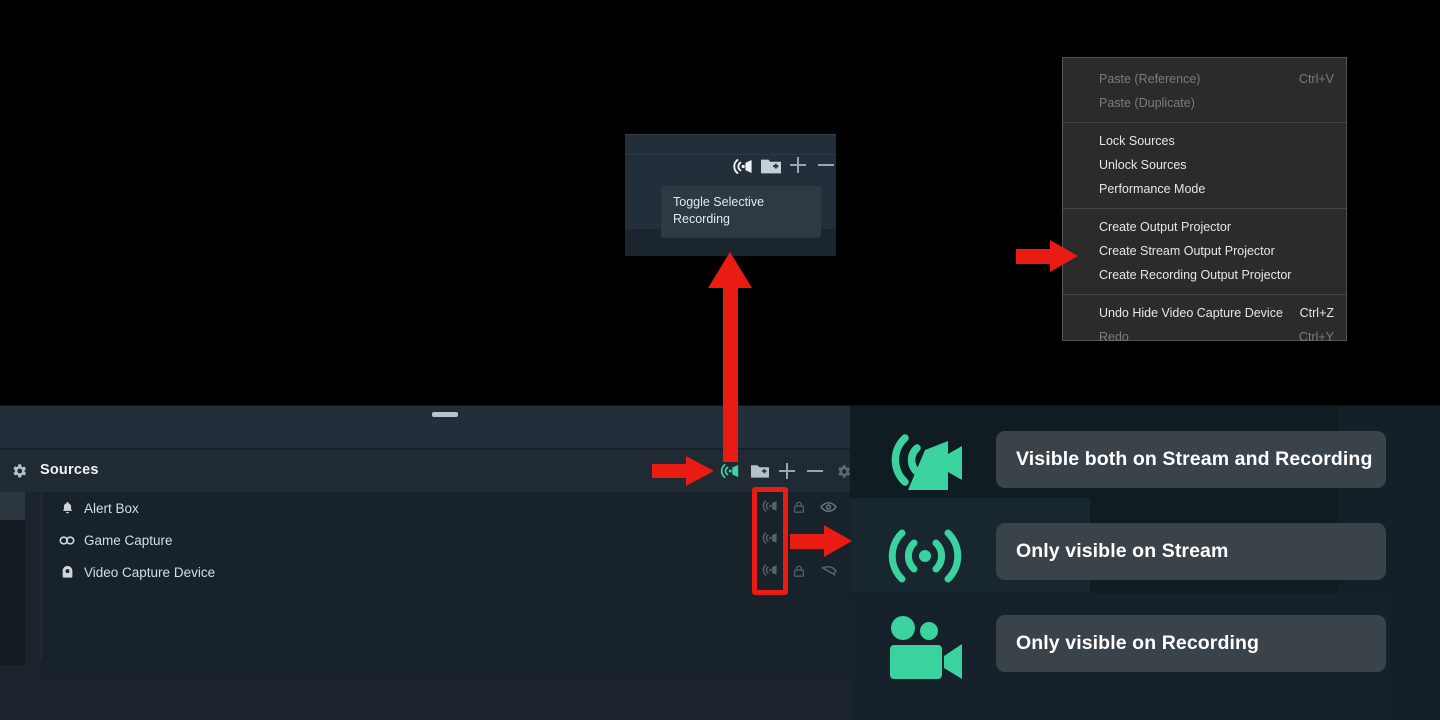 This screenshot has width=1440, height=720. Describe the element at coordinates (821, 541) in the screenshot. I see `arrow-pointing-to-legend` at that location.